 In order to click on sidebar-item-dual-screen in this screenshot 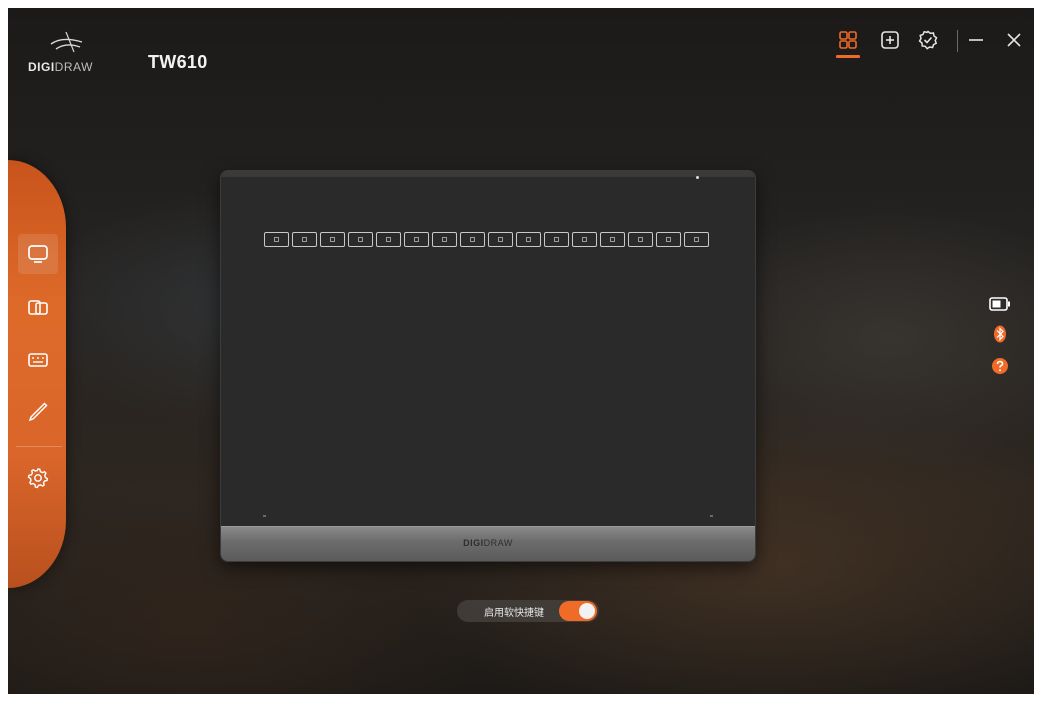, I will do `click(38, 308)`.